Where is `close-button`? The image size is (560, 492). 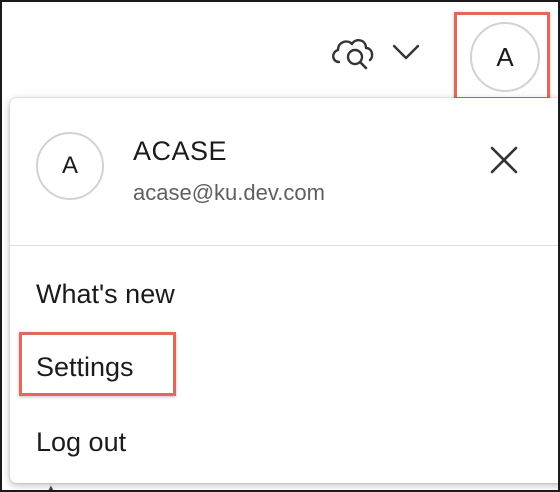
close-button is located at coordinates (504, 162).